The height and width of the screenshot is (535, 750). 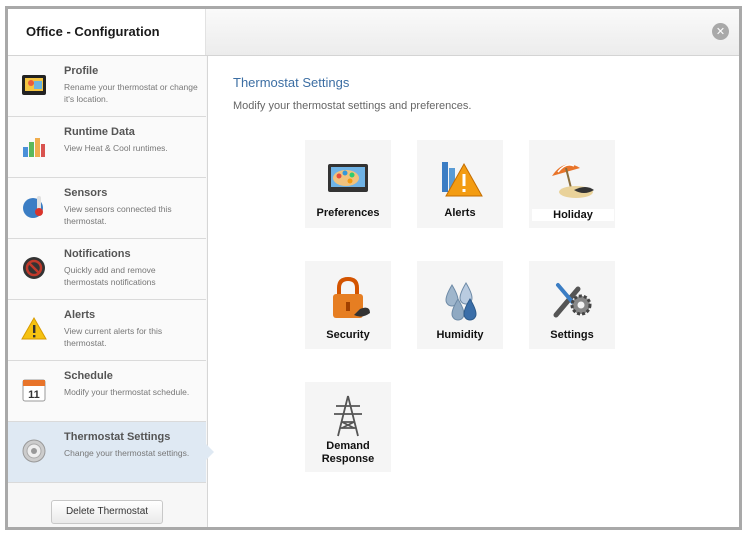 What do you see at coordinates (93, 31) in the screenshot?
I see `window-title: Office - Configuration` at bounding box center [93, 31].